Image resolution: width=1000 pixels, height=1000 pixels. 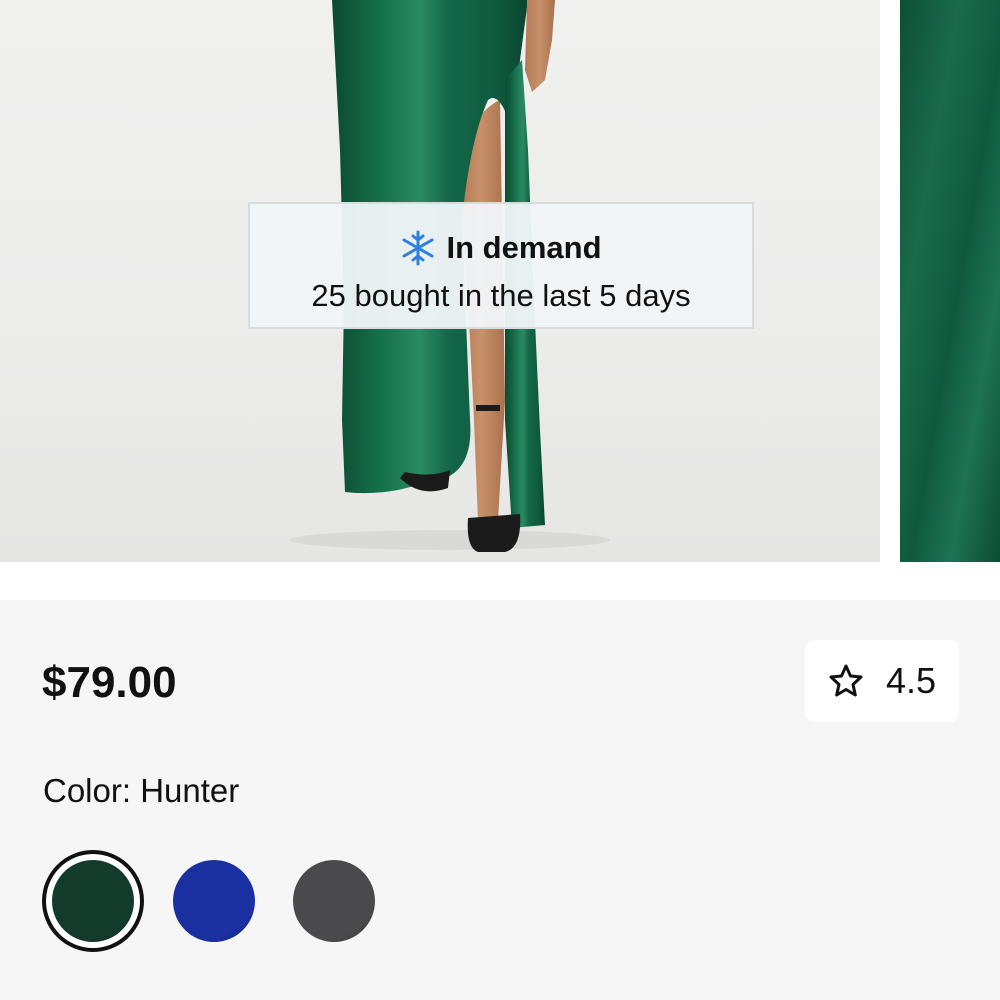 I want to click on in-demand-badge: In demand 25 bought in the last 5 days, so click(x=501, y=265).